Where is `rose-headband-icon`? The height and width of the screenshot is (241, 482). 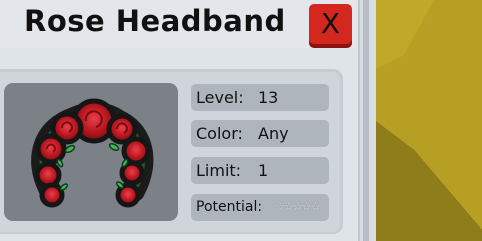 rose-headband-icon is located at coordinates (92, 153).